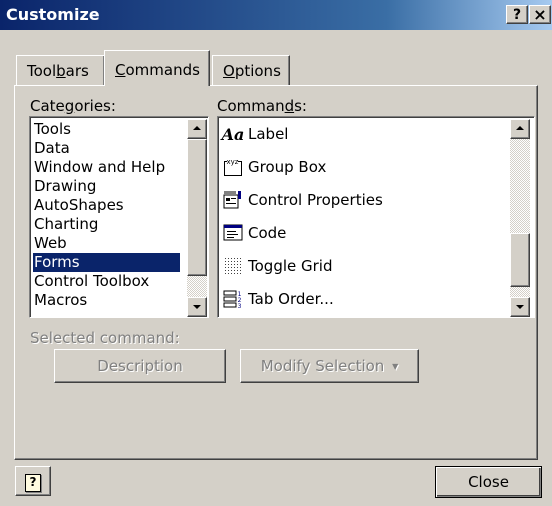  I want to click on command-label: Toggle Grid, so click(290, 266).